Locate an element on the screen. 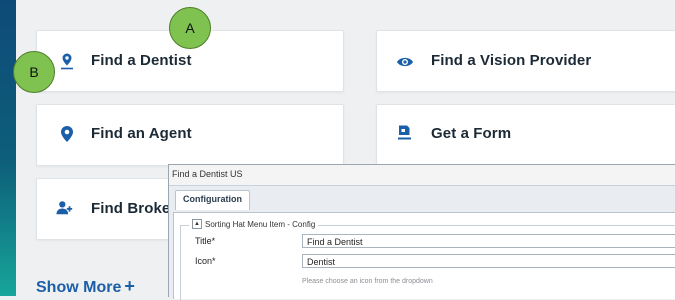 Image resolution: width=675 pixels, height=300 pixels. dialog-title: Find a Dentist US is located at coordinates (207, 174).